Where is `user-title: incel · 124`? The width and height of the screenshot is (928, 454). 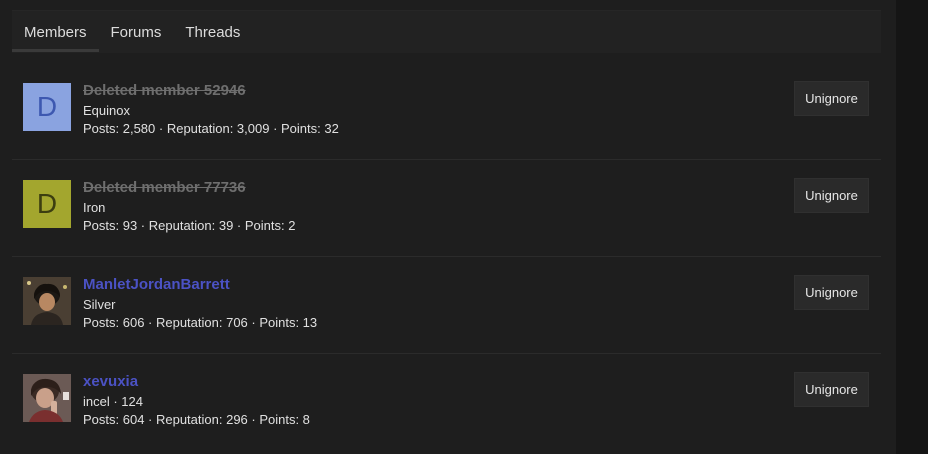
user-title: incel · 124 is located at coordinates (113, 401).